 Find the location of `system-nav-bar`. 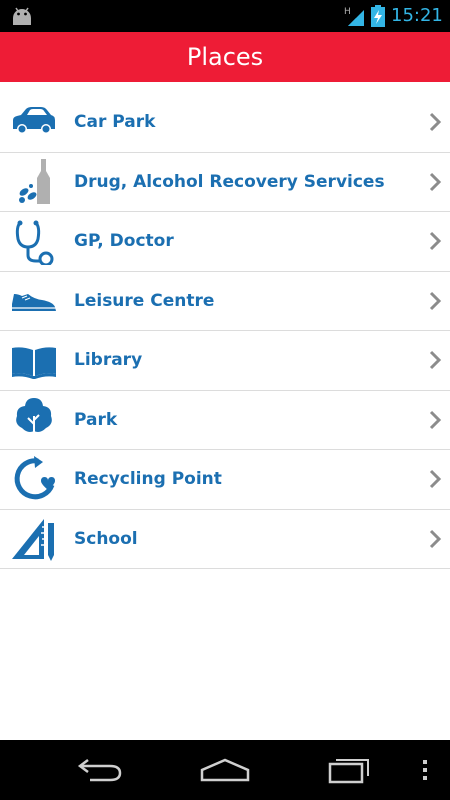

system-nav-bar is located at coordinates (225, 770).